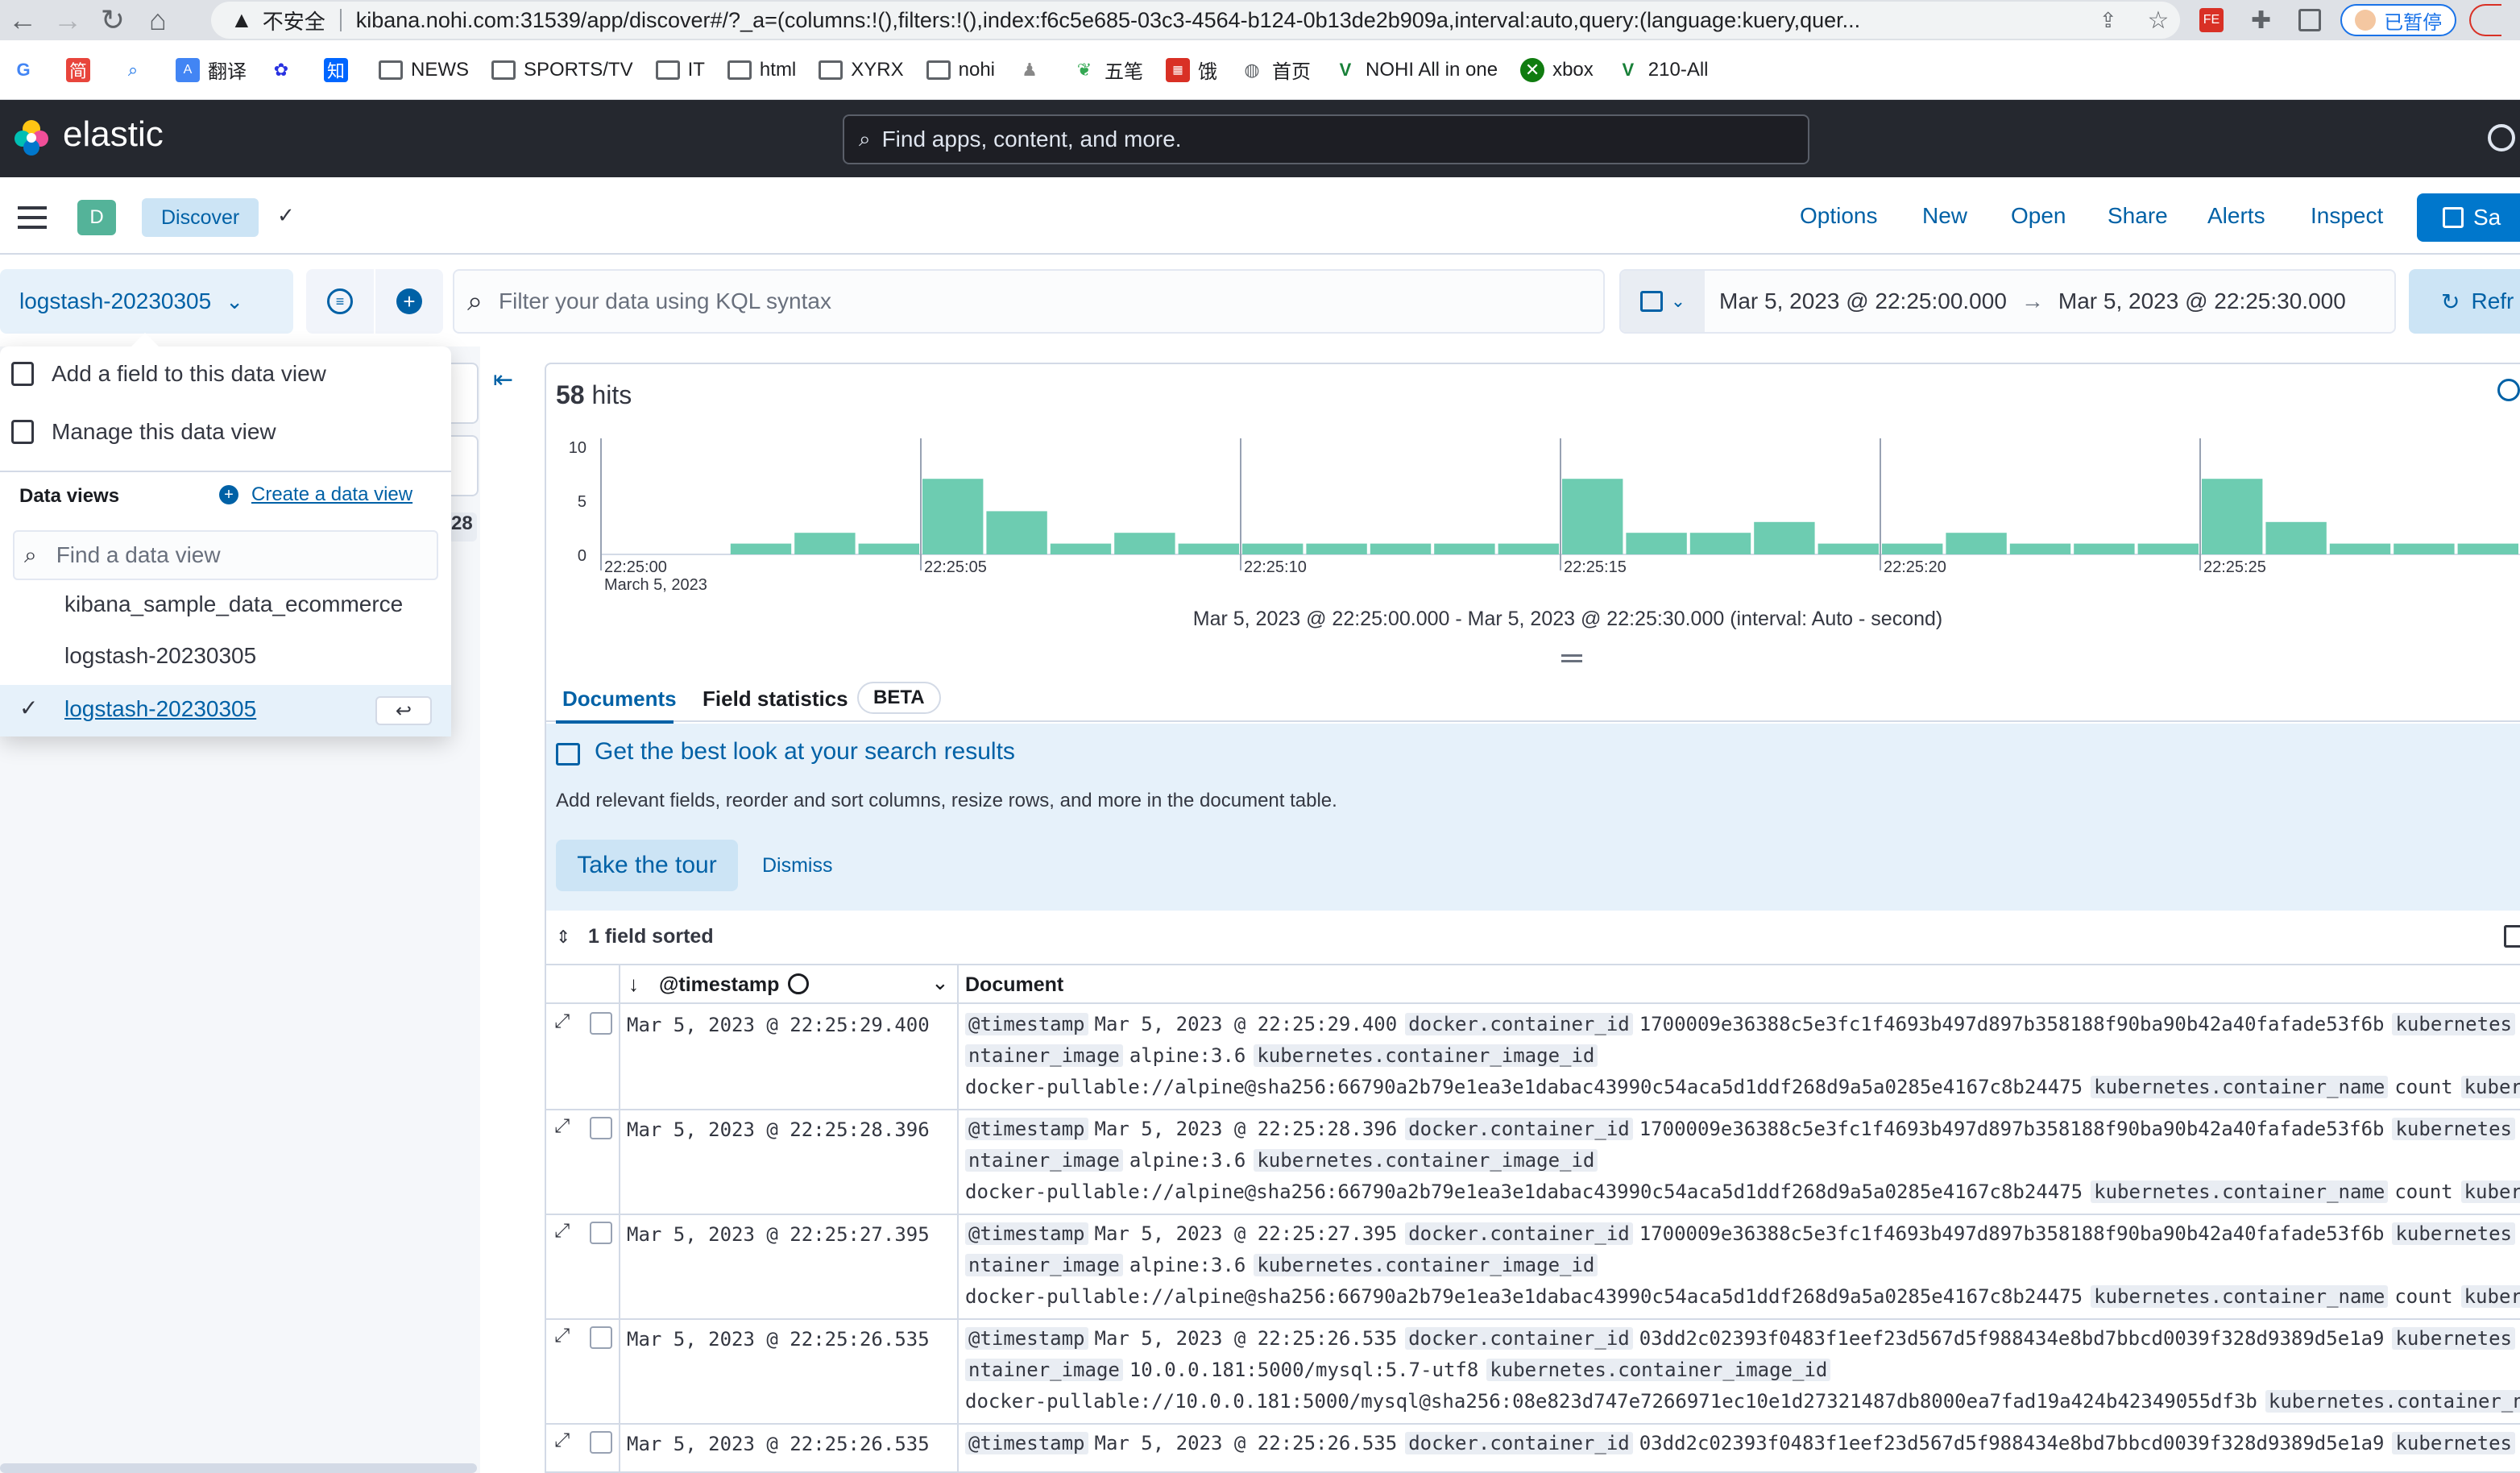  What do you see at coordinates (719, 985) in the screenshot?
I see `column-header-timestamp: @timestamp` at bounding box center [719, 985].